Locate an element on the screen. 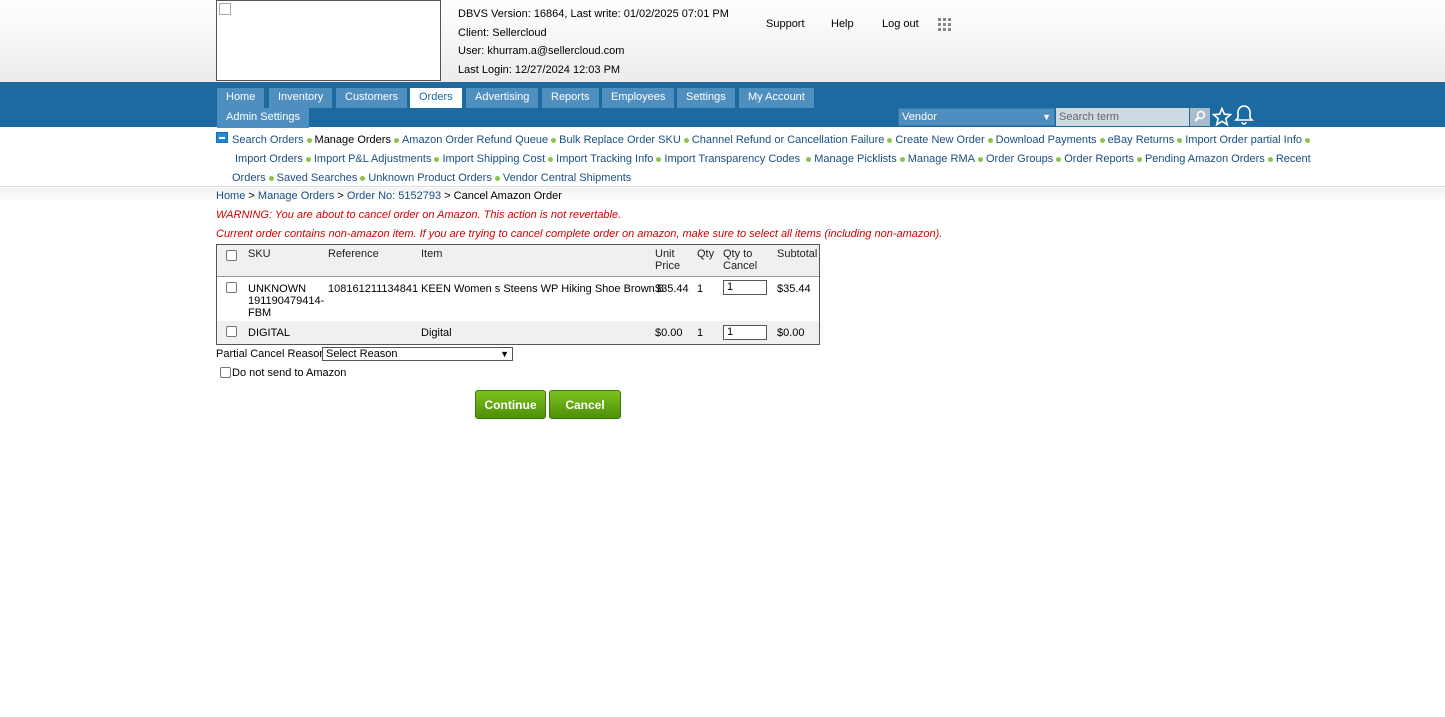  subnav-manage-picklists: Manage Picklists is located at coordinates (855, 159).